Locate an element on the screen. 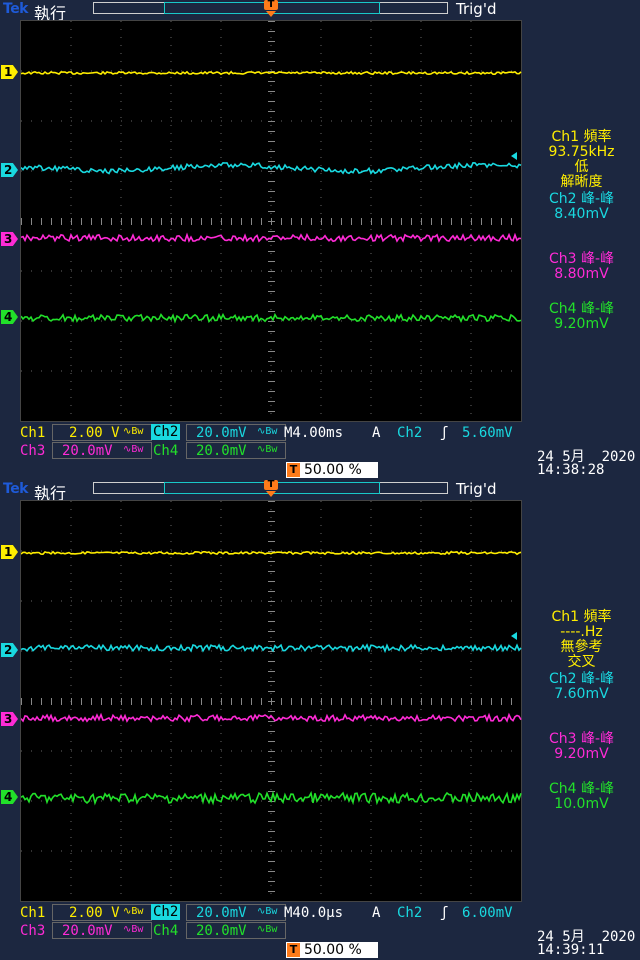 The image size is (640, 960). timebase: M4.00ms is located at coordinates (313, 433).